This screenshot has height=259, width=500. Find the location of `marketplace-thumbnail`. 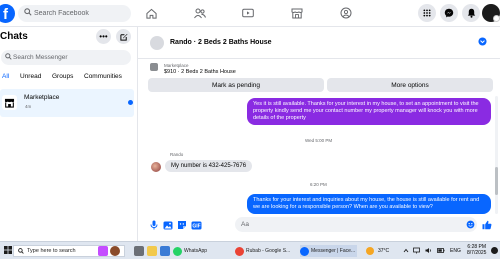

marketplace-thumbnail is located at coordinates (9, 102).